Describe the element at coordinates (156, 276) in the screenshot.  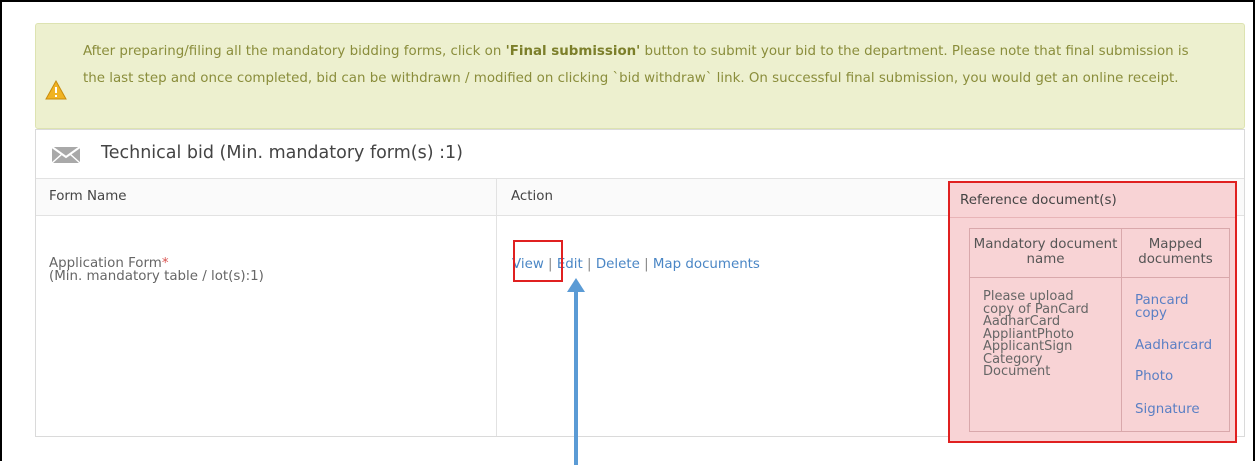
I see `form-note: (Min. mandatory table / lot(s):1)` at that location.